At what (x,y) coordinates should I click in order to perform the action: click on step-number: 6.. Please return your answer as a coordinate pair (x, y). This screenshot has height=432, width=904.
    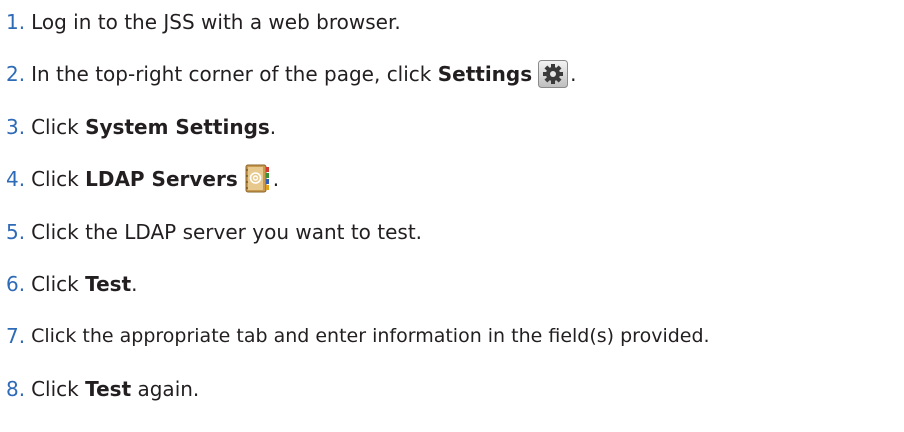
    Looking at the image, I should click on (16, 284).